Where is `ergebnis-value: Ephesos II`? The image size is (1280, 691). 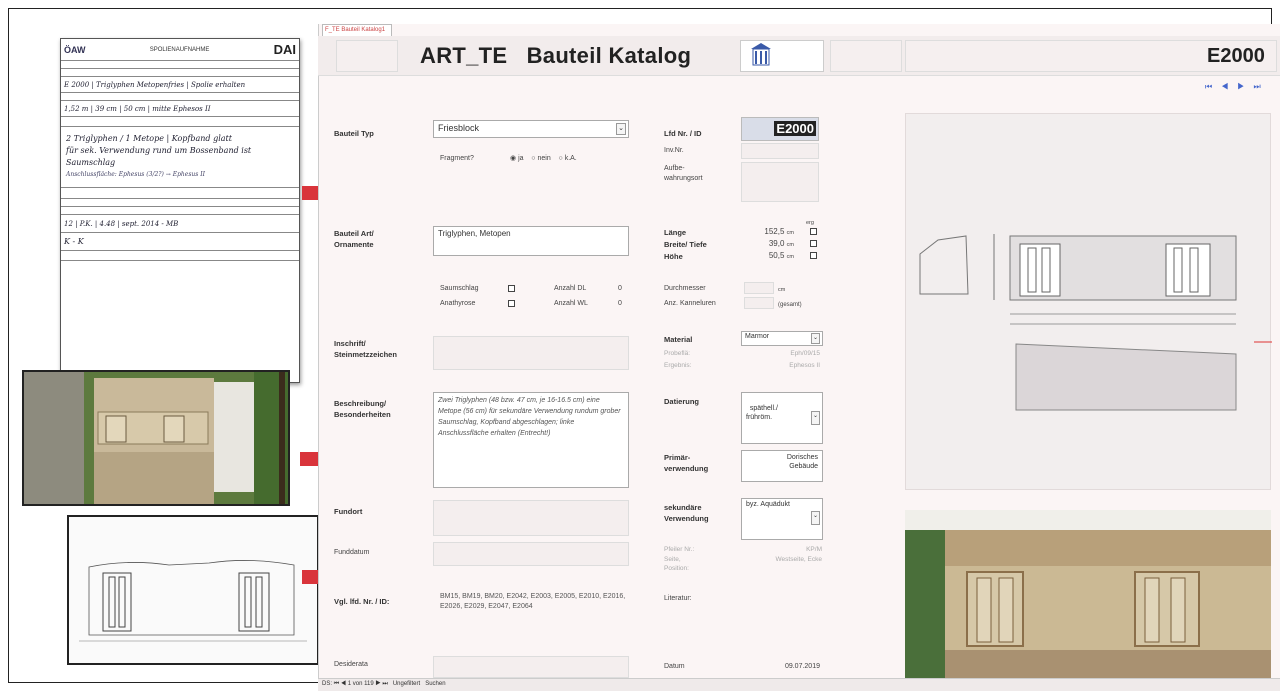
ergebnis-value: Ephesos II is located at coordinates (804, 365).